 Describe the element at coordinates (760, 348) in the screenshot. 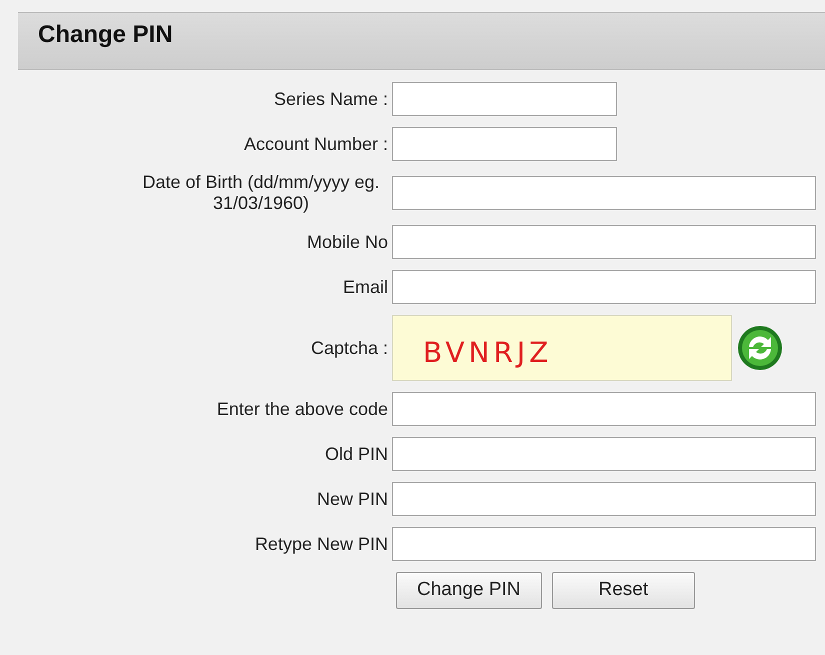

I see `refresh-icon` at that location.